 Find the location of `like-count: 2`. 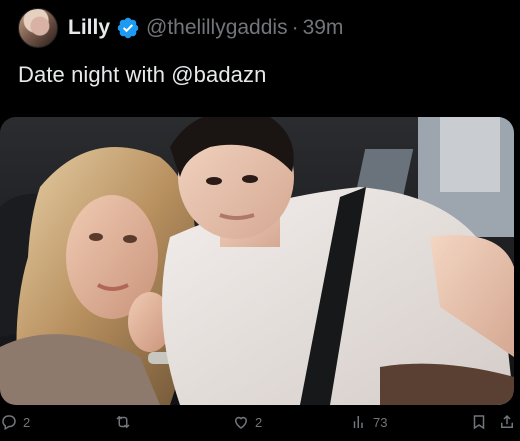

like-count: 2 is located at coordinates (259, 422).